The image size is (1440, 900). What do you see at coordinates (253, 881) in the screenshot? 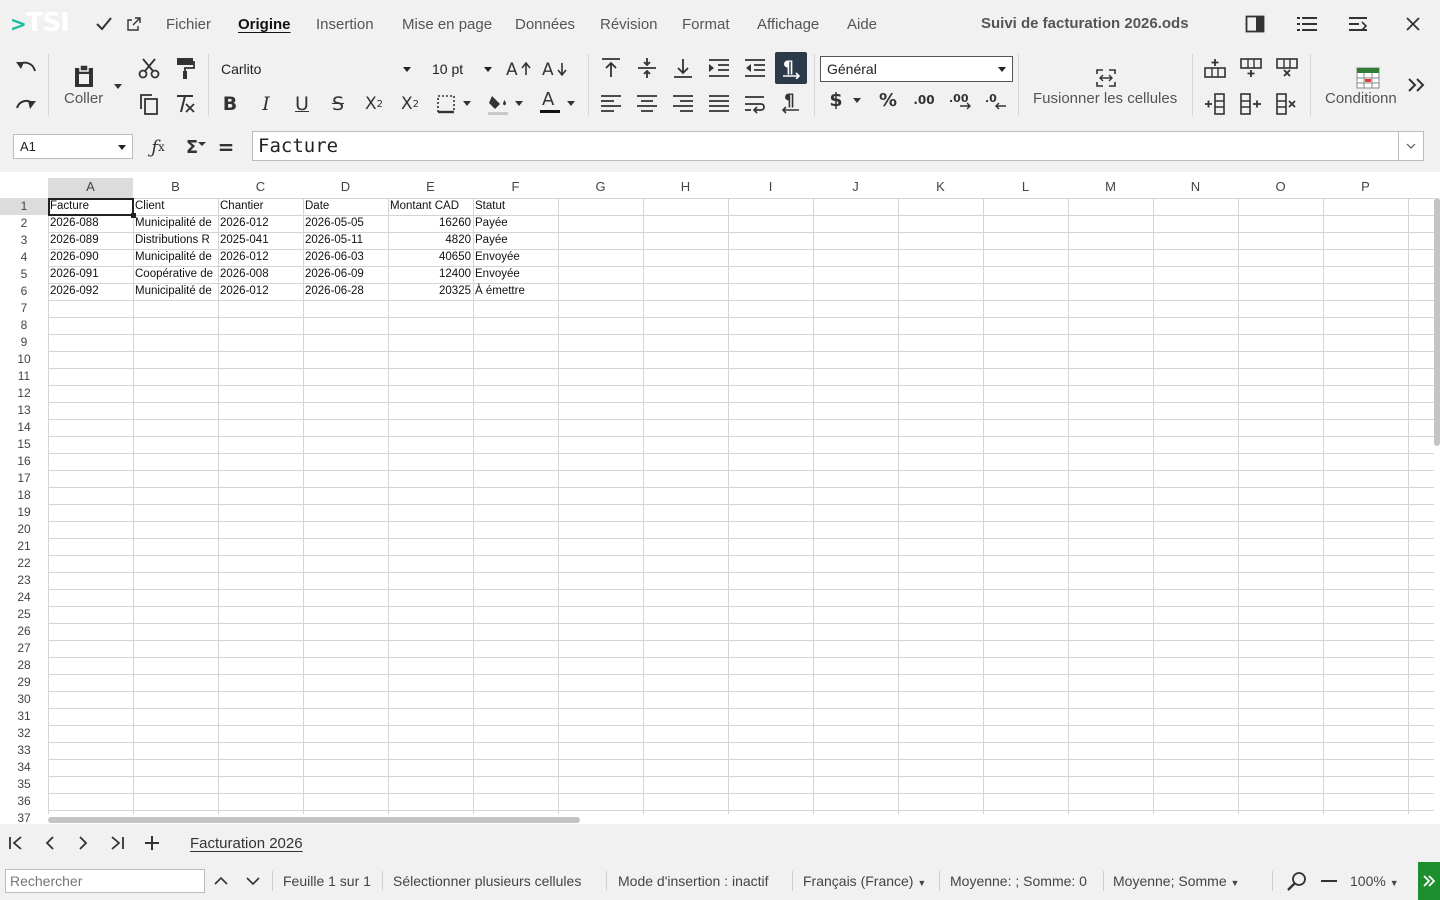
I see `search-down-icon` at bounding box center [253, 881].